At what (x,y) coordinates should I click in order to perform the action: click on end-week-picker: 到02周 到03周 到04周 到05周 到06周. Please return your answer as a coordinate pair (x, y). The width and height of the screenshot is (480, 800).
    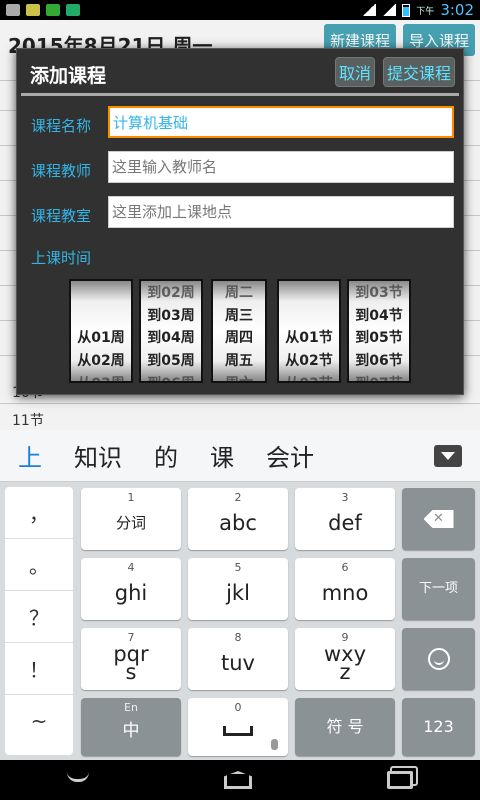
    Looking at the image, I should click on (171, 331).